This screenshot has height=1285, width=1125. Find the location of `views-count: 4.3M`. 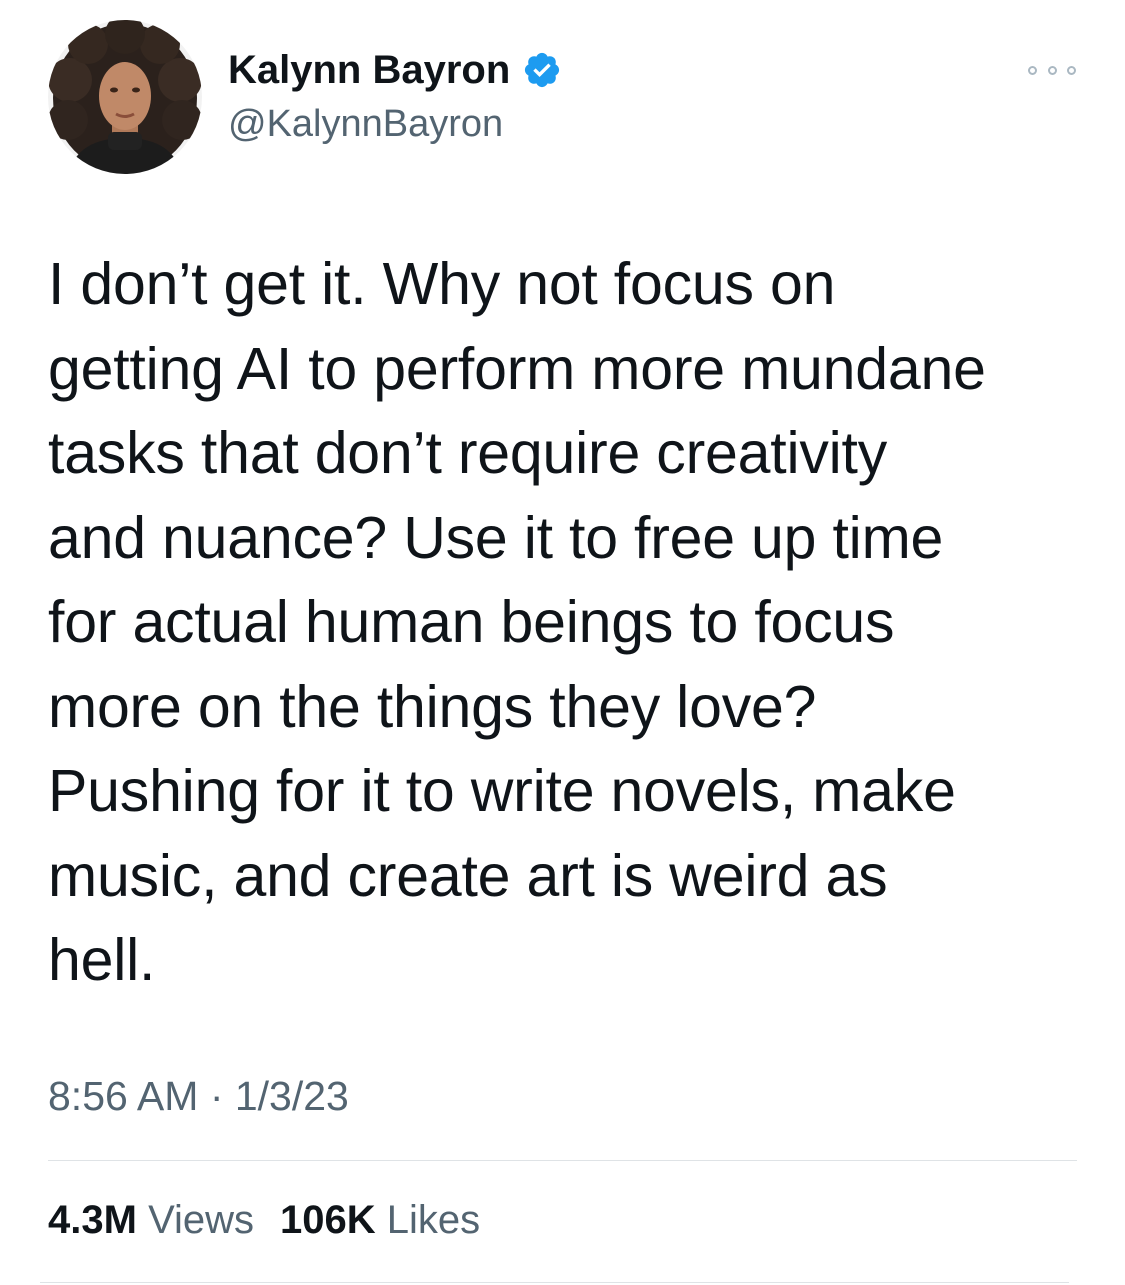

views-count: 4.3M is located at coordinates (92, 1220).